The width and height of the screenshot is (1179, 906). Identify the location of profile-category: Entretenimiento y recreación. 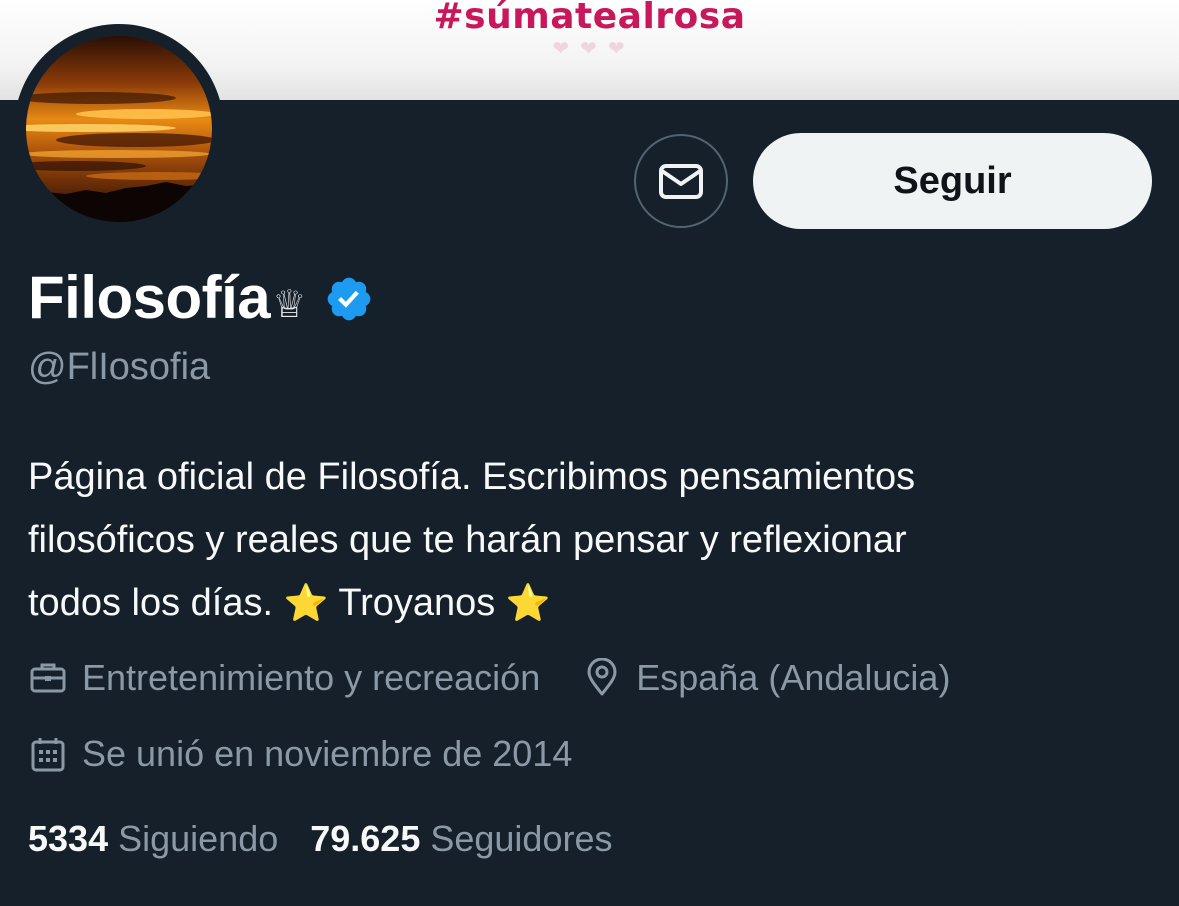
(284, 678).